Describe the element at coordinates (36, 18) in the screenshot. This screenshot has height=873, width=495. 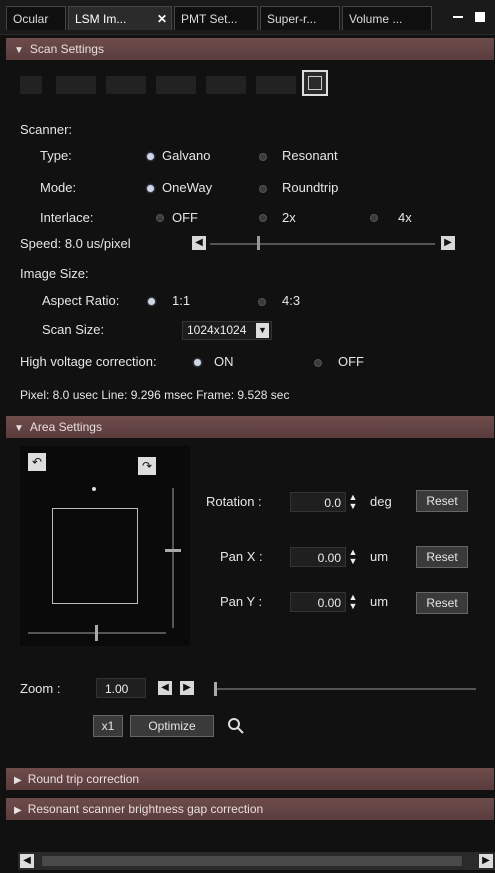
I see `tab-ocular: Ocular` at that location.